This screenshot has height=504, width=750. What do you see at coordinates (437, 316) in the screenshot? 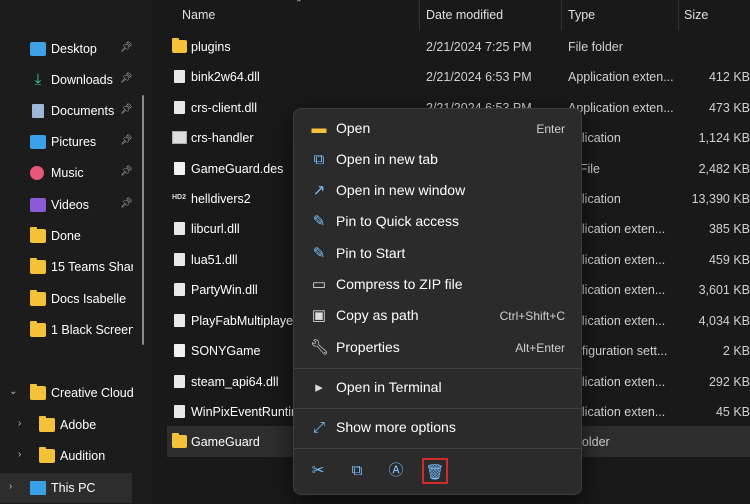
I see `menu-item-copy-as-path: ▣ Copy as path Ctrl+Shift+C` at bounding box center [437, 316].